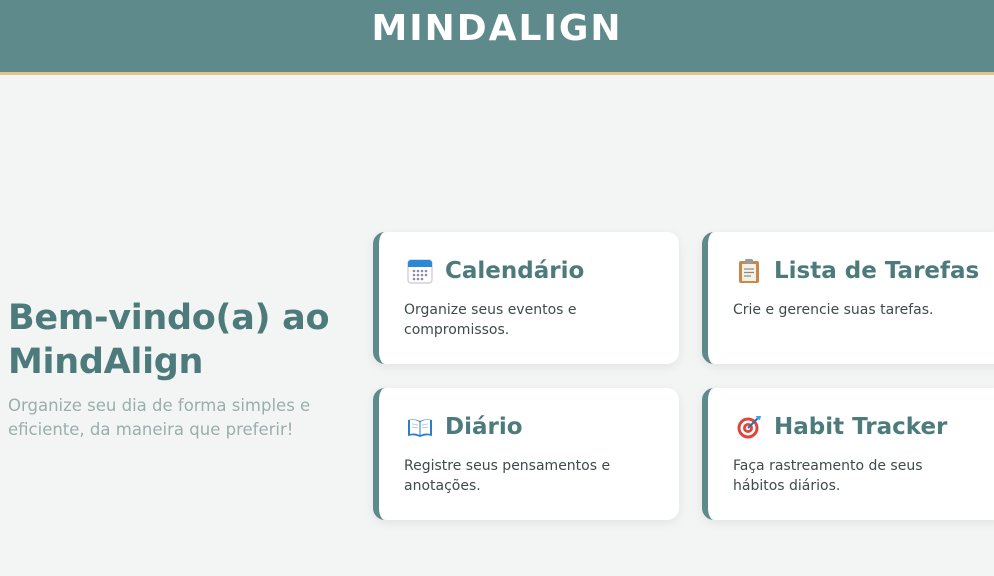 The height and width of the screenshot is (576, 994). Describe the element at coordinates (515, 271) in the screenshot. I see `card-title: Calendário` at that location.